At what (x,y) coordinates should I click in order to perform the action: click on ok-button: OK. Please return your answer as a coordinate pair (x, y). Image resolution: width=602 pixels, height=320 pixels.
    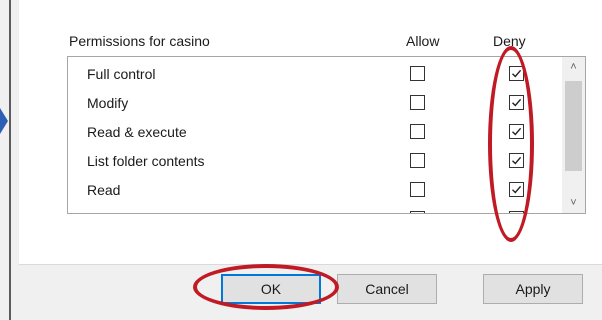
    Looking at the image, I should click on (271, 289).